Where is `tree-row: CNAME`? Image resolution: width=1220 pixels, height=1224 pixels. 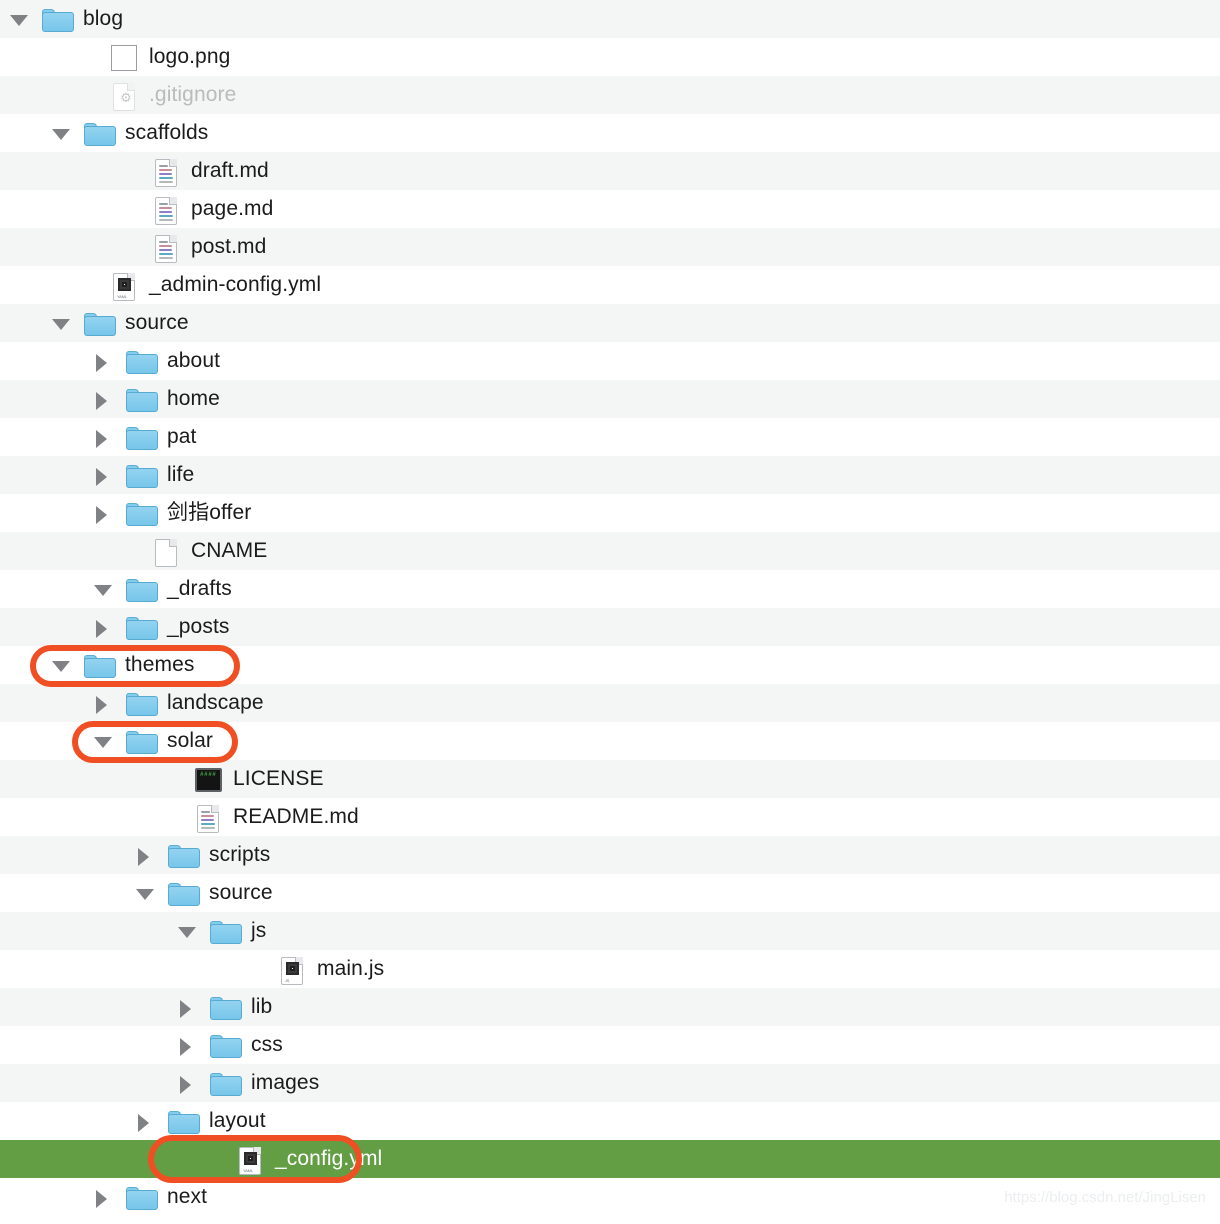 tree-row: CNAME is located at coordinates (610, 551).